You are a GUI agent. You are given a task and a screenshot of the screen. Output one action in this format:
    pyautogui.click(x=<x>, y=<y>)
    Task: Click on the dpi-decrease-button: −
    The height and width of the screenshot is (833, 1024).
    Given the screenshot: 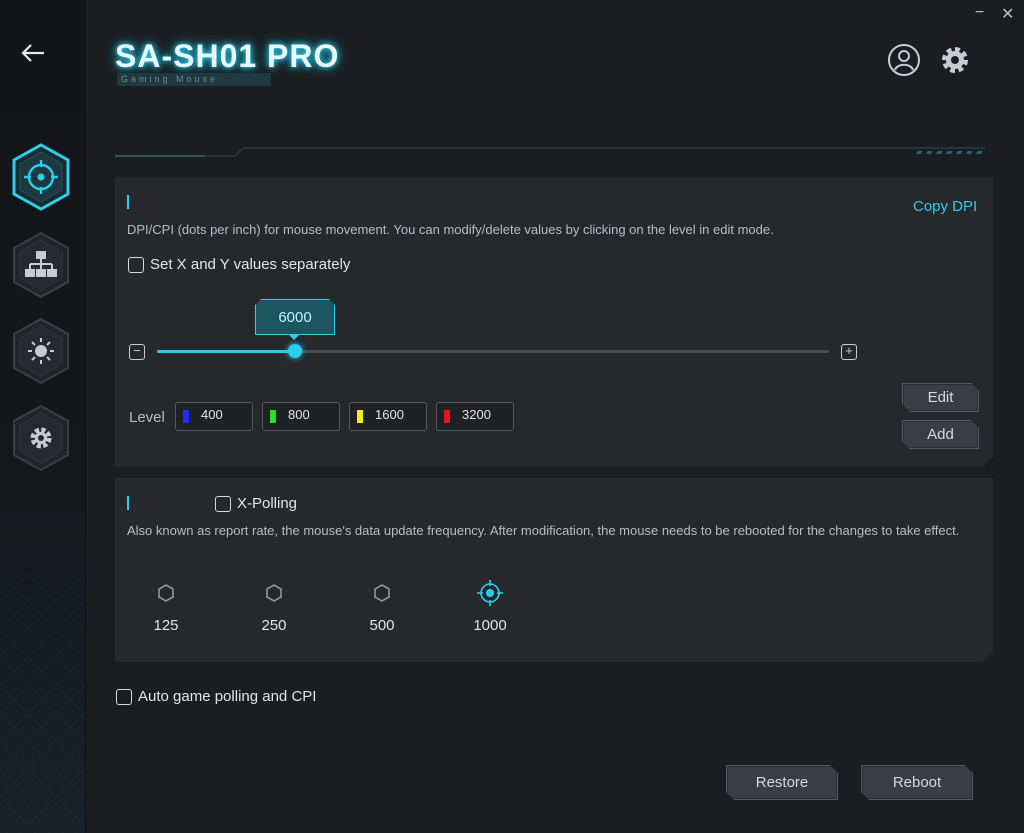 What is the action you would take?
    pyautogui.click(x=137, y=352)
    